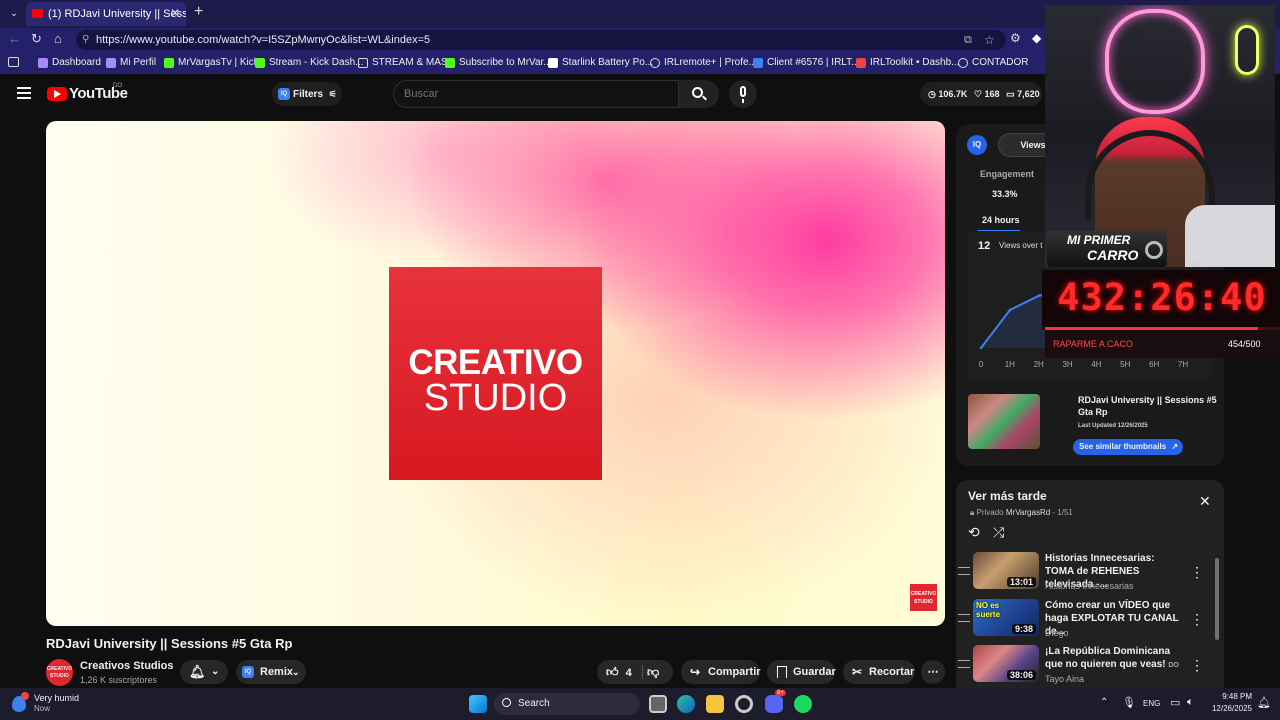 The width and height of the screenshot is (1280, 720). I want to click on search-input, so click(534, 94).